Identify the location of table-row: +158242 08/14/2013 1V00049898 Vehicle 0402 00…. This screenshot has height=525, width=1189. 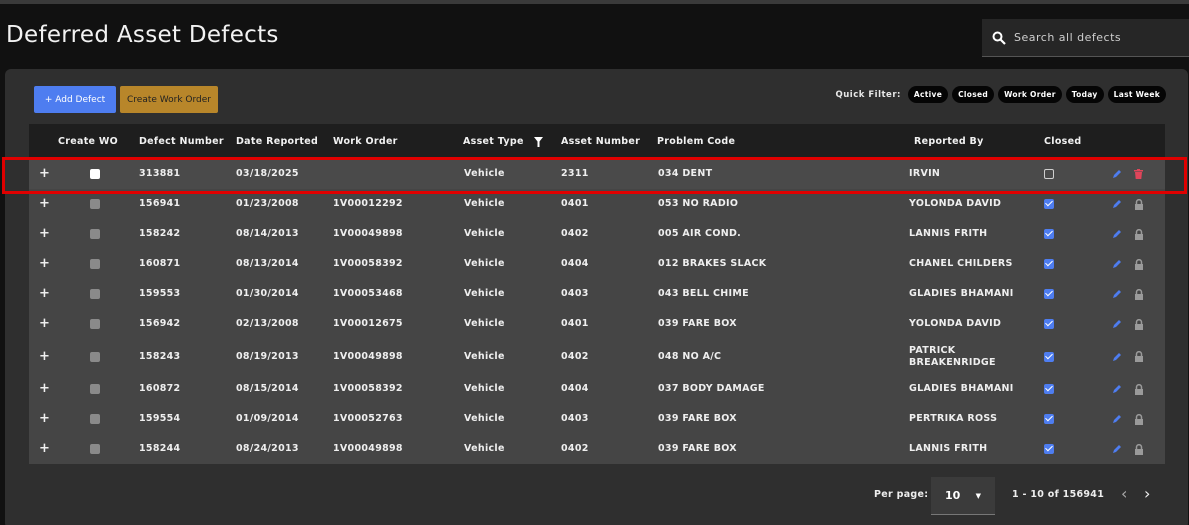
(597, 234).